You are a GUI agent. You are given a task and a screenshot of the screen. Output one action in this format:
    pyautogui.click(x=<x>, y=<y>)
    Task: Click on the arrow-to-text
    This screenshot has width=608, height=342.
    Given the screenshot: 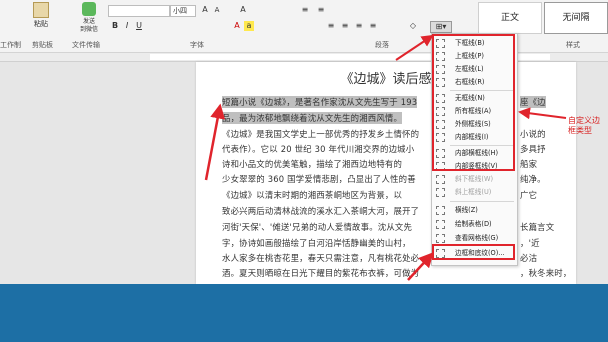 What is the action you would take?
    pyautogui.click(x=215, y=142)
    